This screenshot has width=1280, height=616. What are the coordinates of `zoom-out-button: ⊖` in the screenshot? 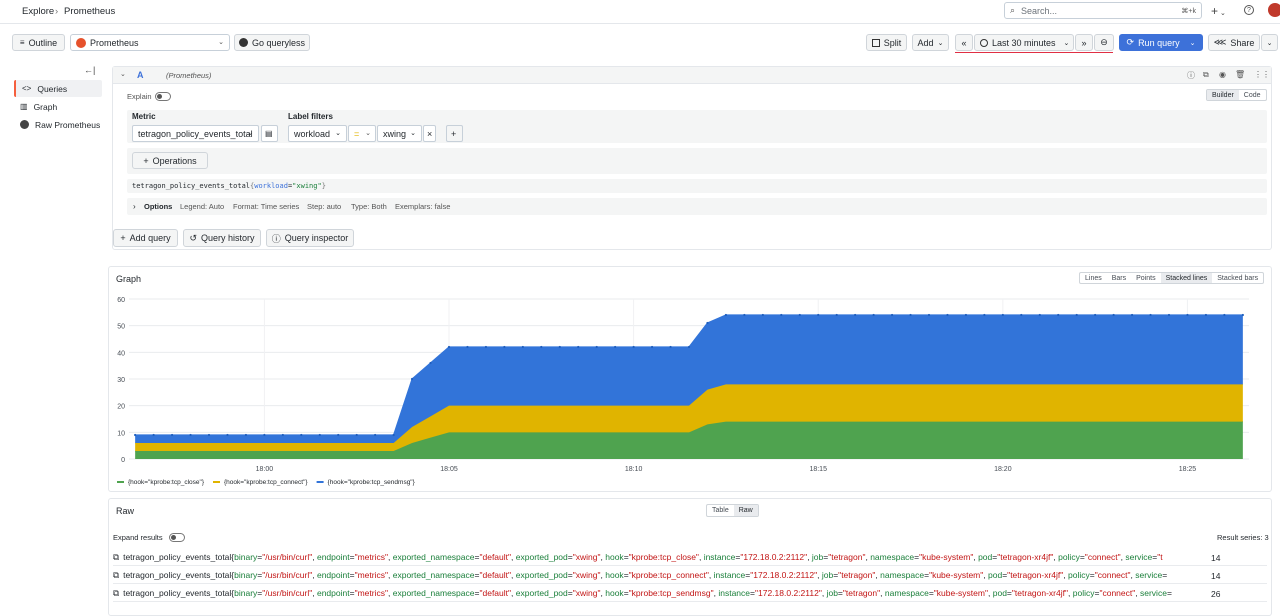 It's located at (1104, 42).